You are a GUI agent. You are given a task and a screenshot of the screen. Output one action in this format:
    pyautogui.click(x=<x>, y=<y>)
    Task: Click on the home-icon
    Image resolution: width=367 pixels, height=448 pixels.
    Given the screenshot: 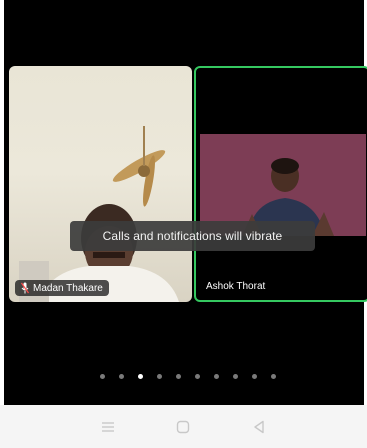 What is the action you would take?
    pyautogui.click(x=183, y=426)
    